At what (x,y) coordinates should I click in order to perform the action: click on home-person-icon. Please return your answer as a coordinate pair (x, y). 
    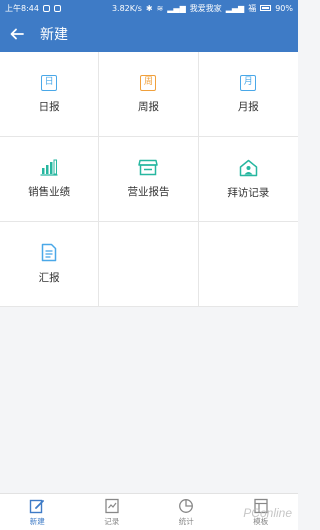
    Looking at the image, I should click on (248, 167).